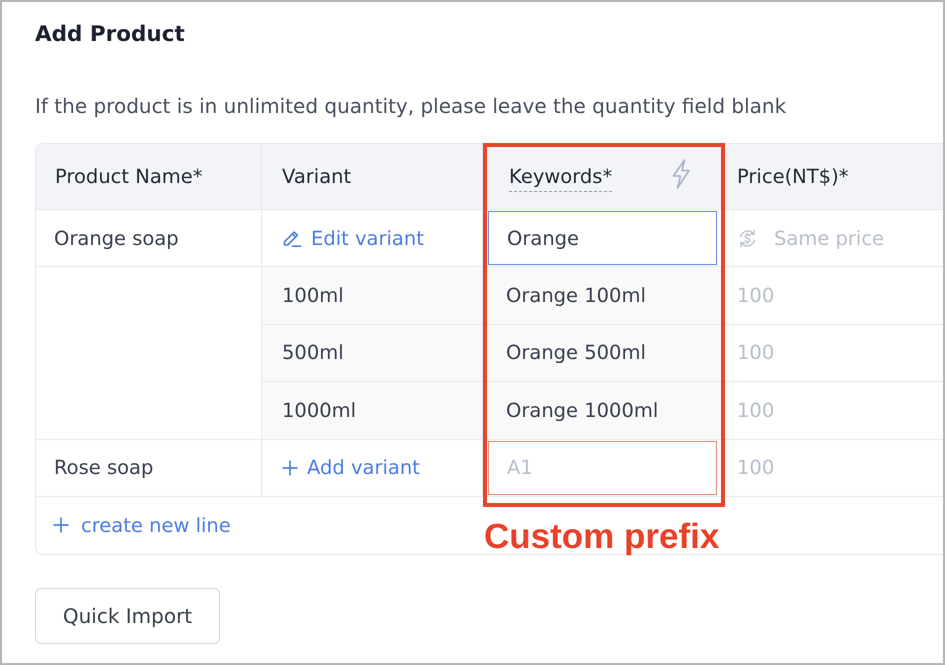  Describe the element at coordinates (353, 238) in the screenshot. I see `edit-variant-link: Edit variant` at that location.